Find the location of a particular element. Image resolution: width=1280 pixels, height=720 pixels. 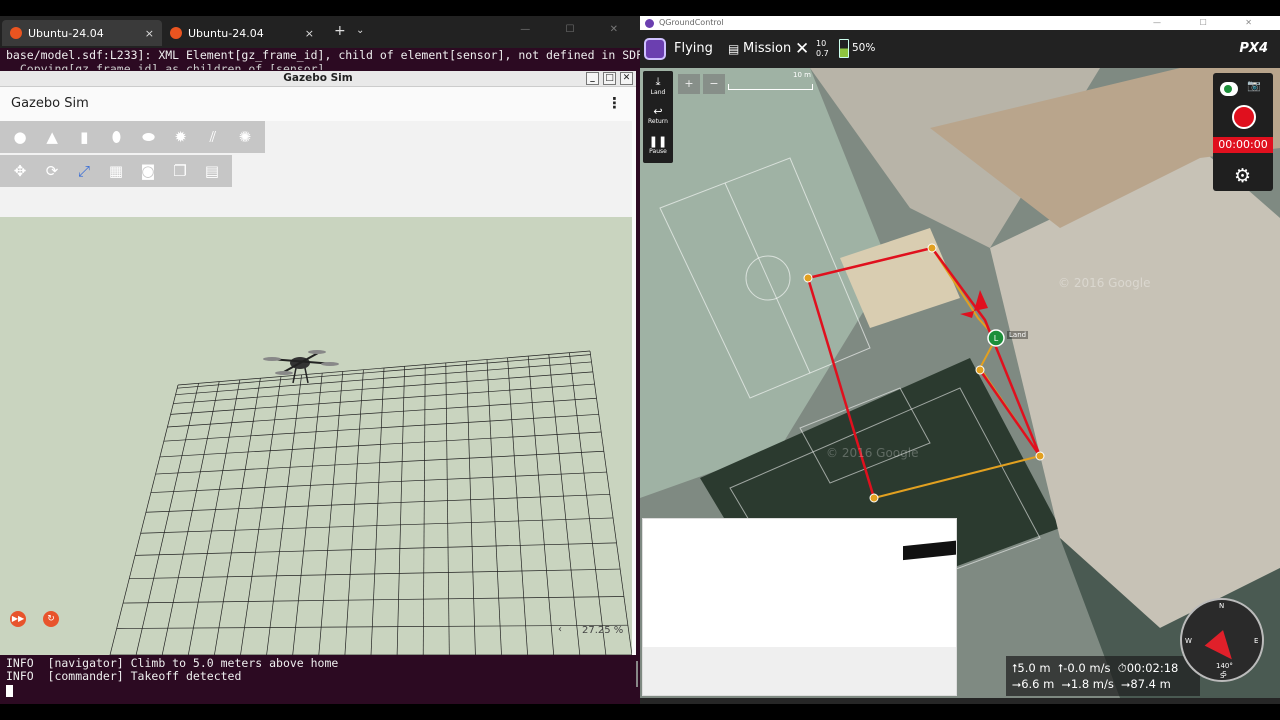

shapes-toolbar: ● ▲ ▮ ⬮ ⬬ ✹ ⫽ ✺ is located at coordinates (132, 137).